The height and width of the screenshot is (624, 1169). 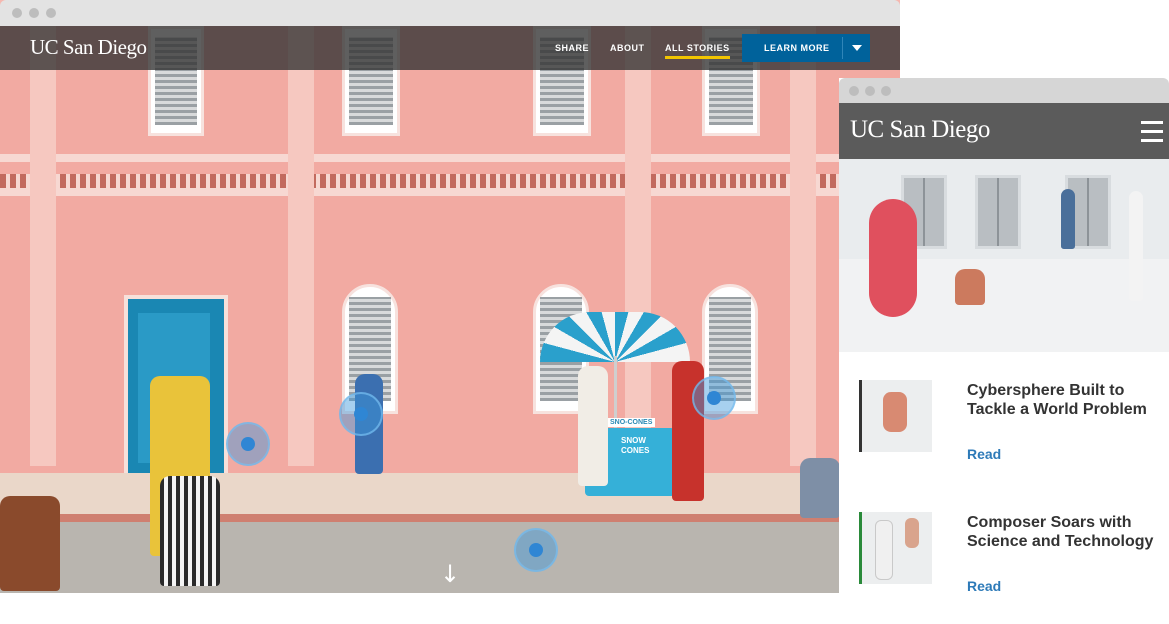 I want to click on vendor-figure, so click(x=593, y=426).